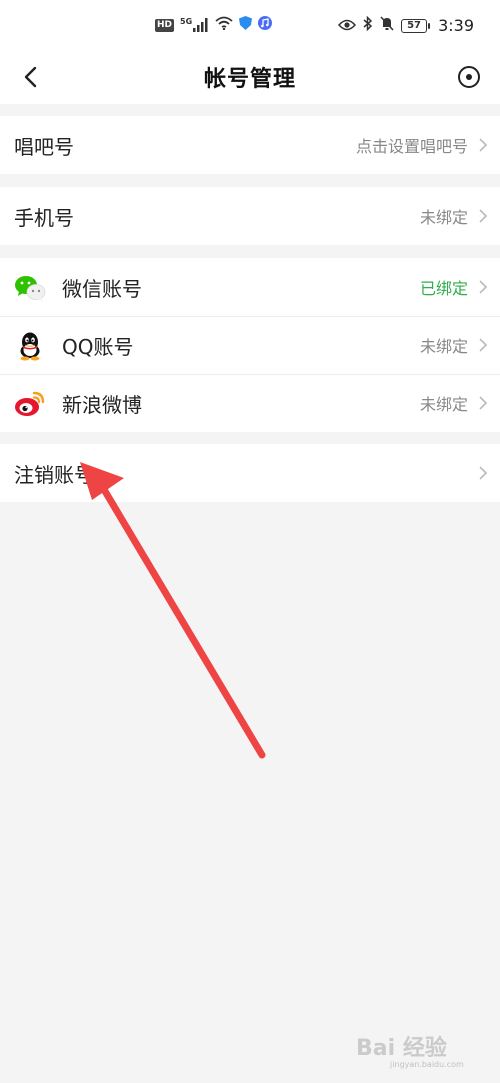 This screenshot has width=500, height=1083. Describe the element at coordinates (411, 146) in the screenshot. I see `changba-id-value: 点击设置唱吧号` at that location.